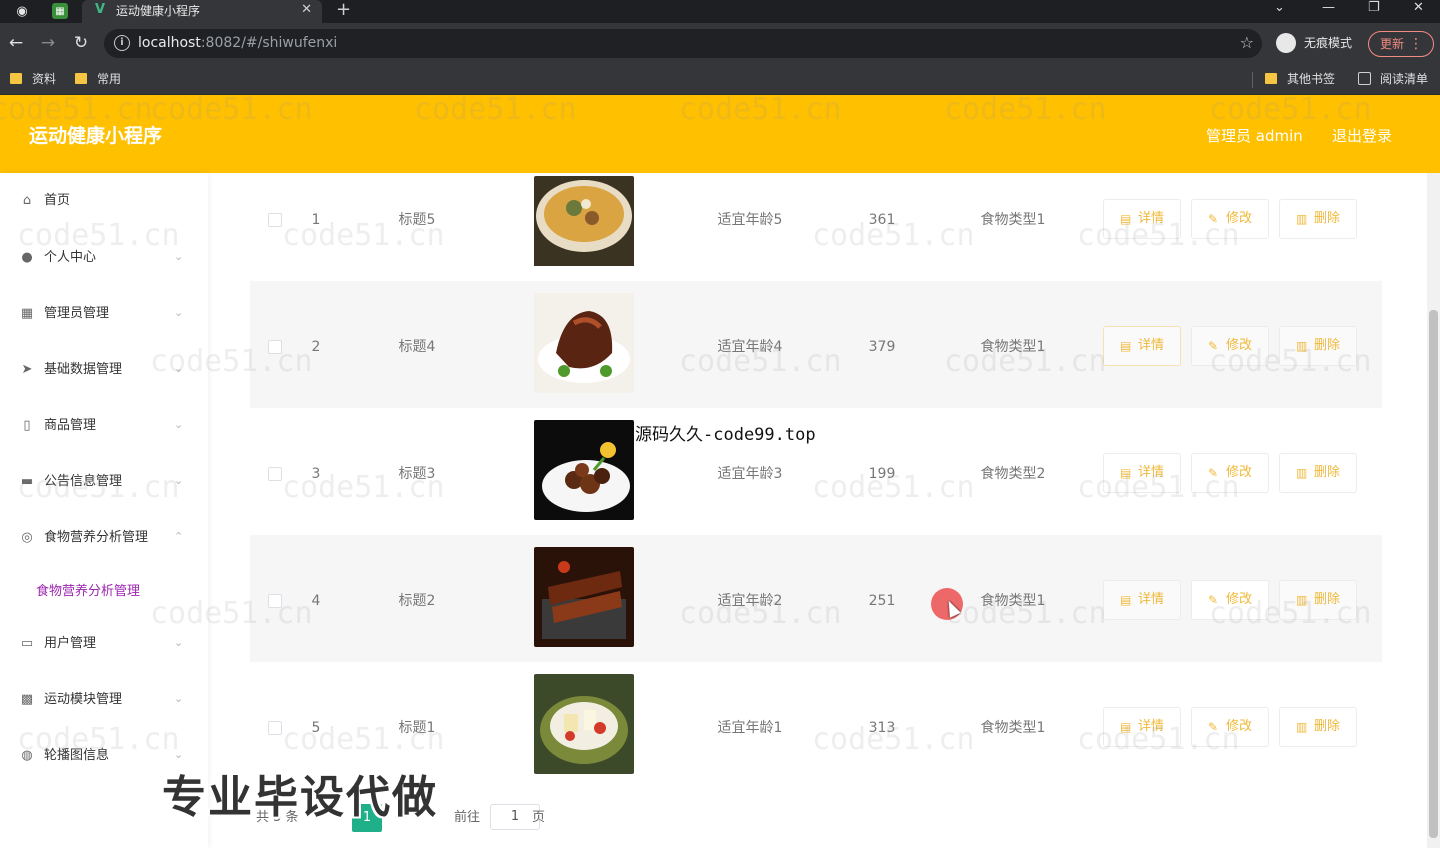 This screenshot has height=848, width=1440. What do you see at coordinates (48, 43) in the screenshot?
I see `forward-icon: →` at bounding box center [48, 43].